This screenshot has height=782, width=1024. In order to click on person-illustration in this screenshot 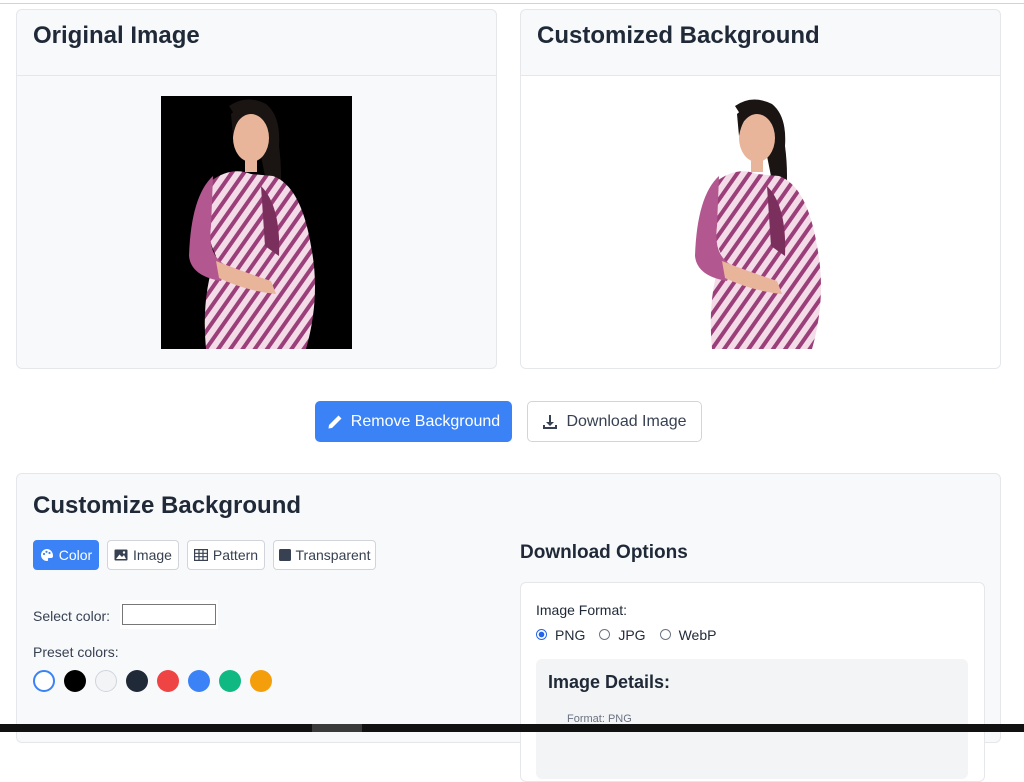, I will do `click(252, 224)`.